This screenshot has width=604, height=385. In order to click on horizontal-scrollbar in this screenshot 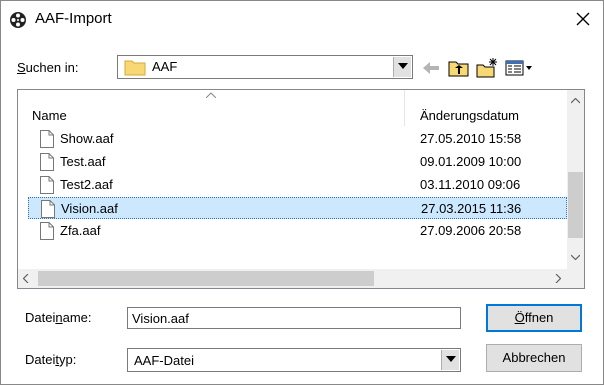, I will do `click(292, 278)`.